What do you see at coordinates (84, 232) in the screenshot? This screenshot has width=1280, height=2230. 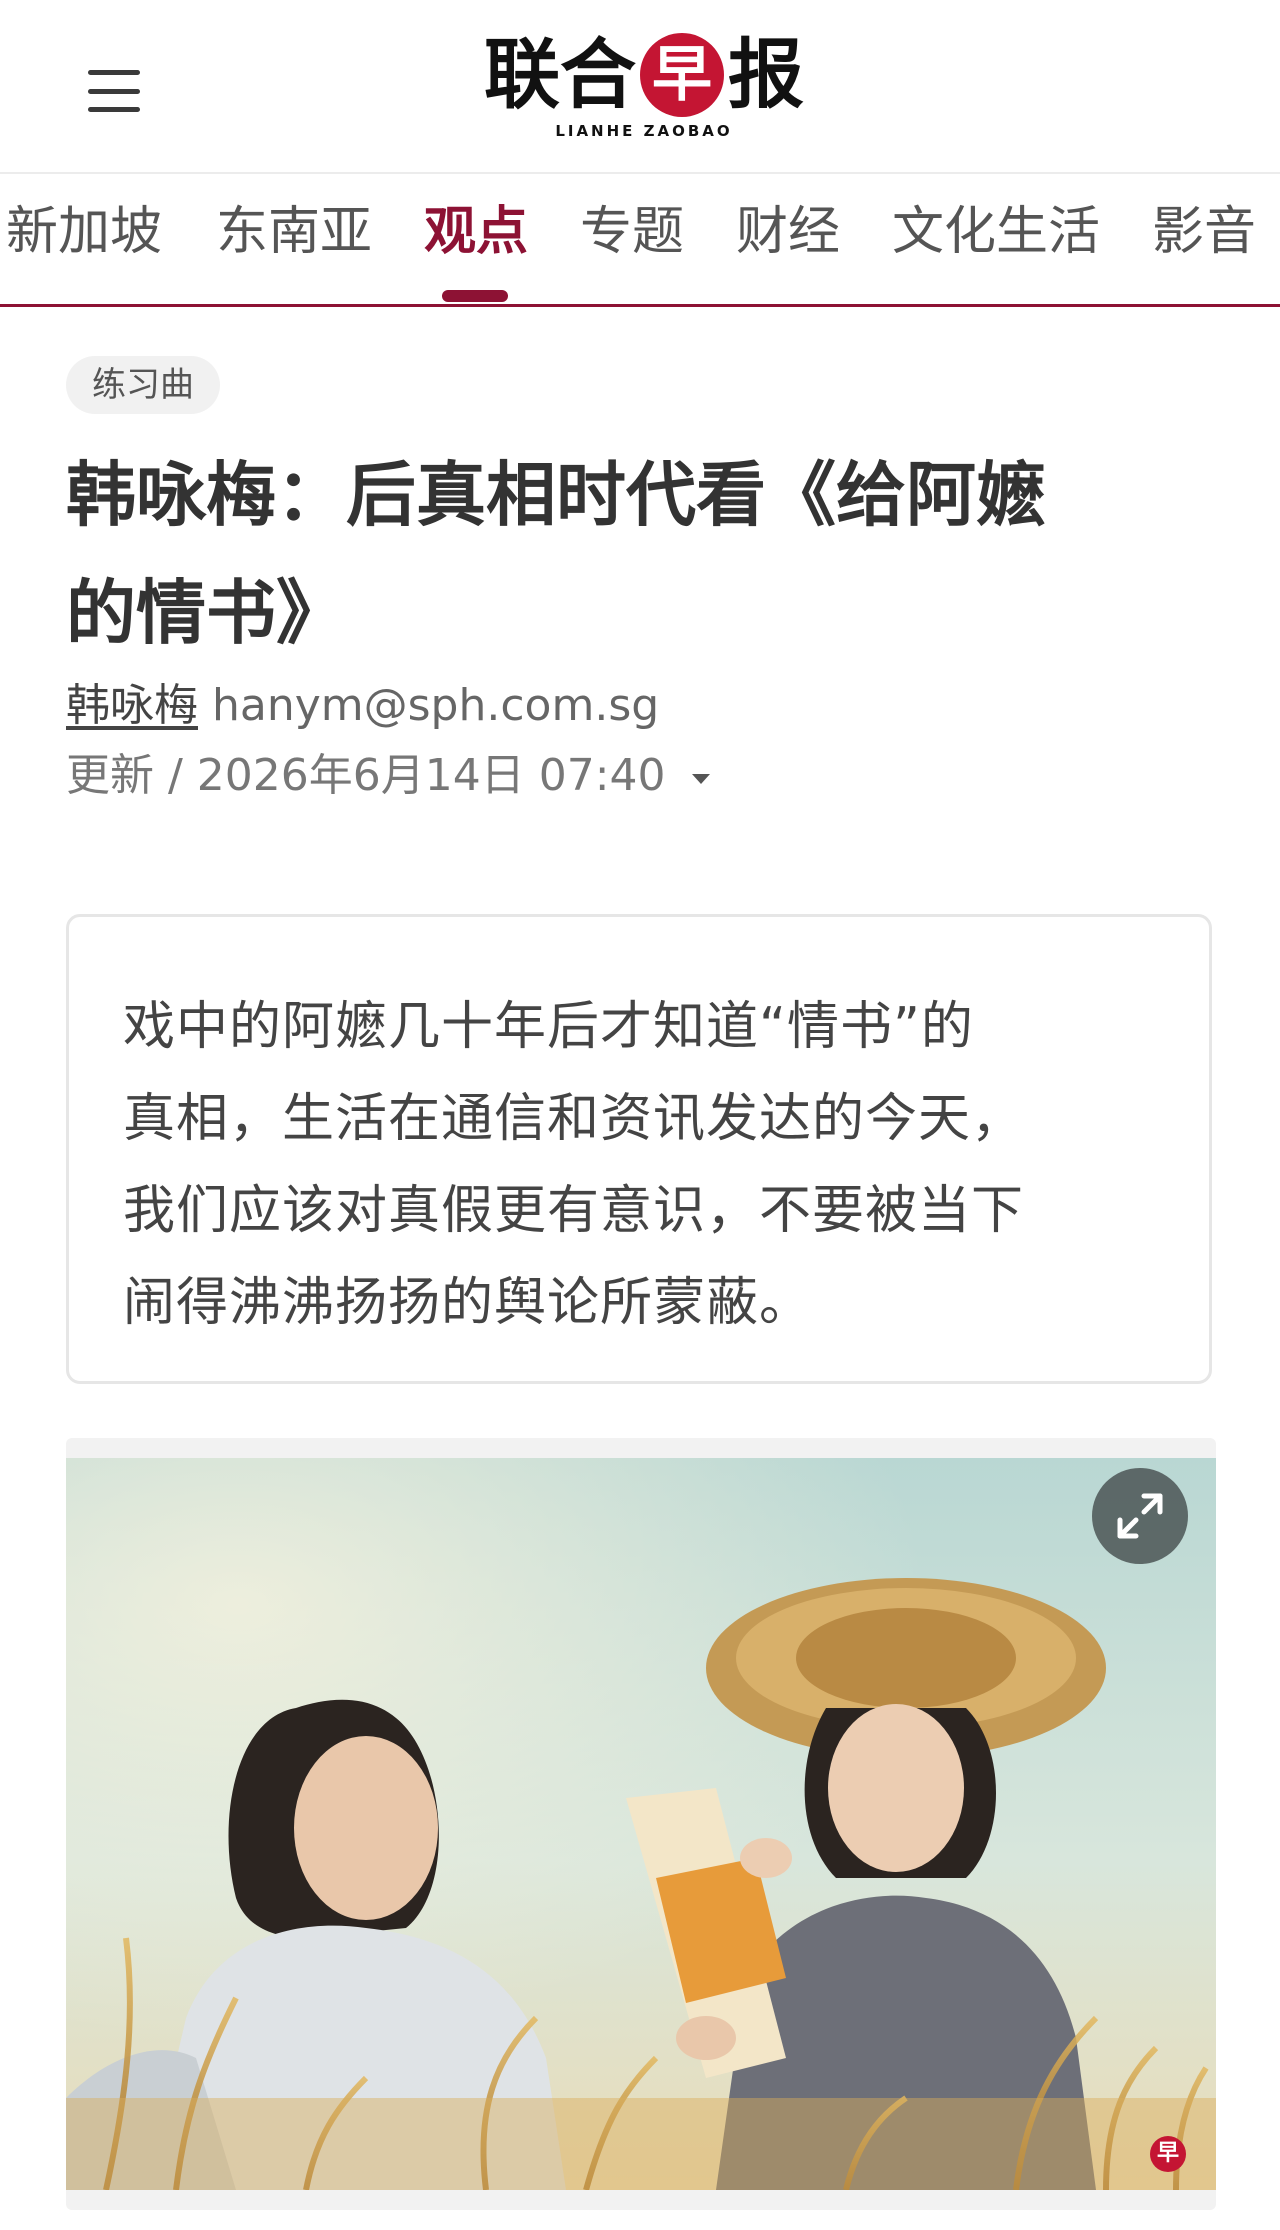 I see `nav-tab-singapore: 新加坡` at bounding box center [84, 232].